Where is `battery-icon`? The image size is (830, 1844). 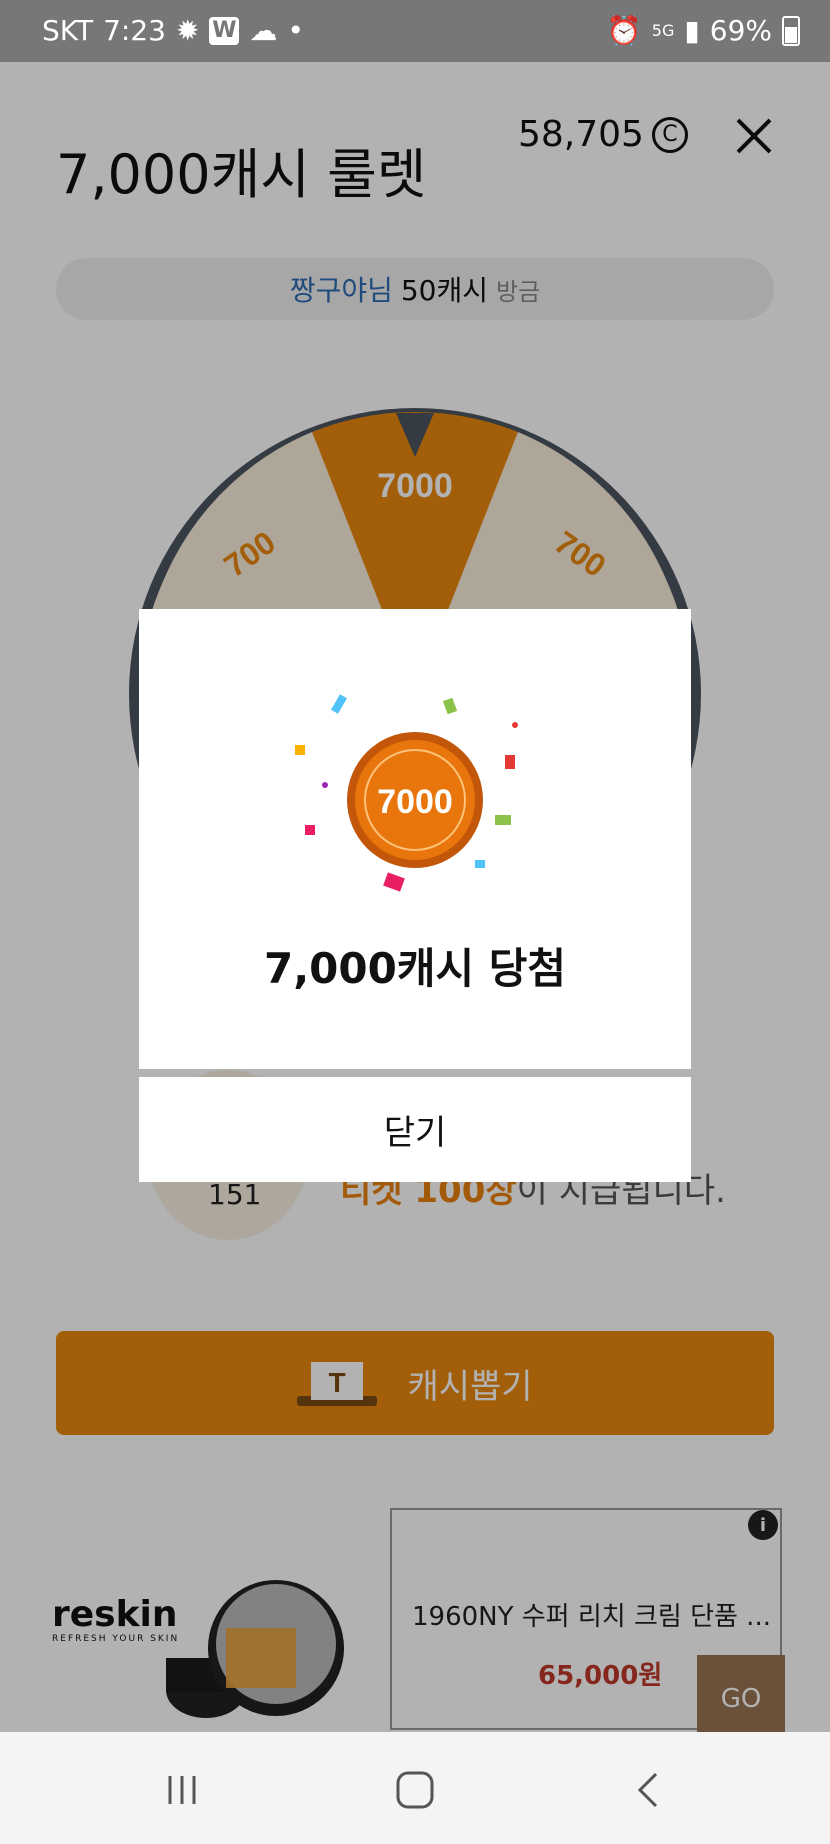 battery-icon is located at coordinates (791, 30).